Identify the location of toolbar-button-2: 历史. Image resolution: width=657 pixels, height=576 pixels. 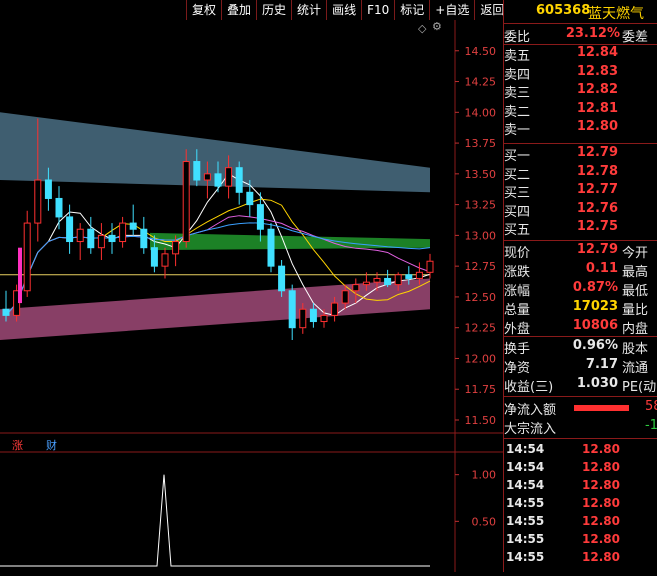
(273, 10).